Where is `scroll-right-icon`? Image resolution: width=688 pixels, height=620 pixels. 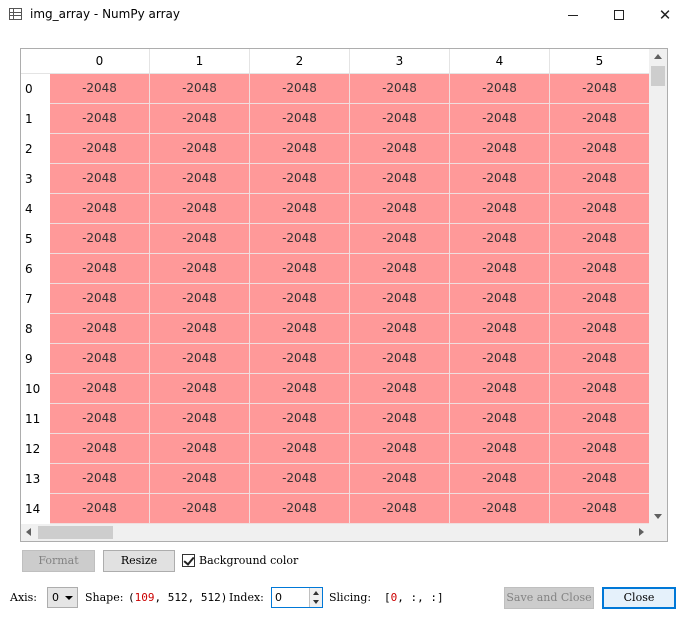
scroll-right-icon is located at coordinates (641, 532).